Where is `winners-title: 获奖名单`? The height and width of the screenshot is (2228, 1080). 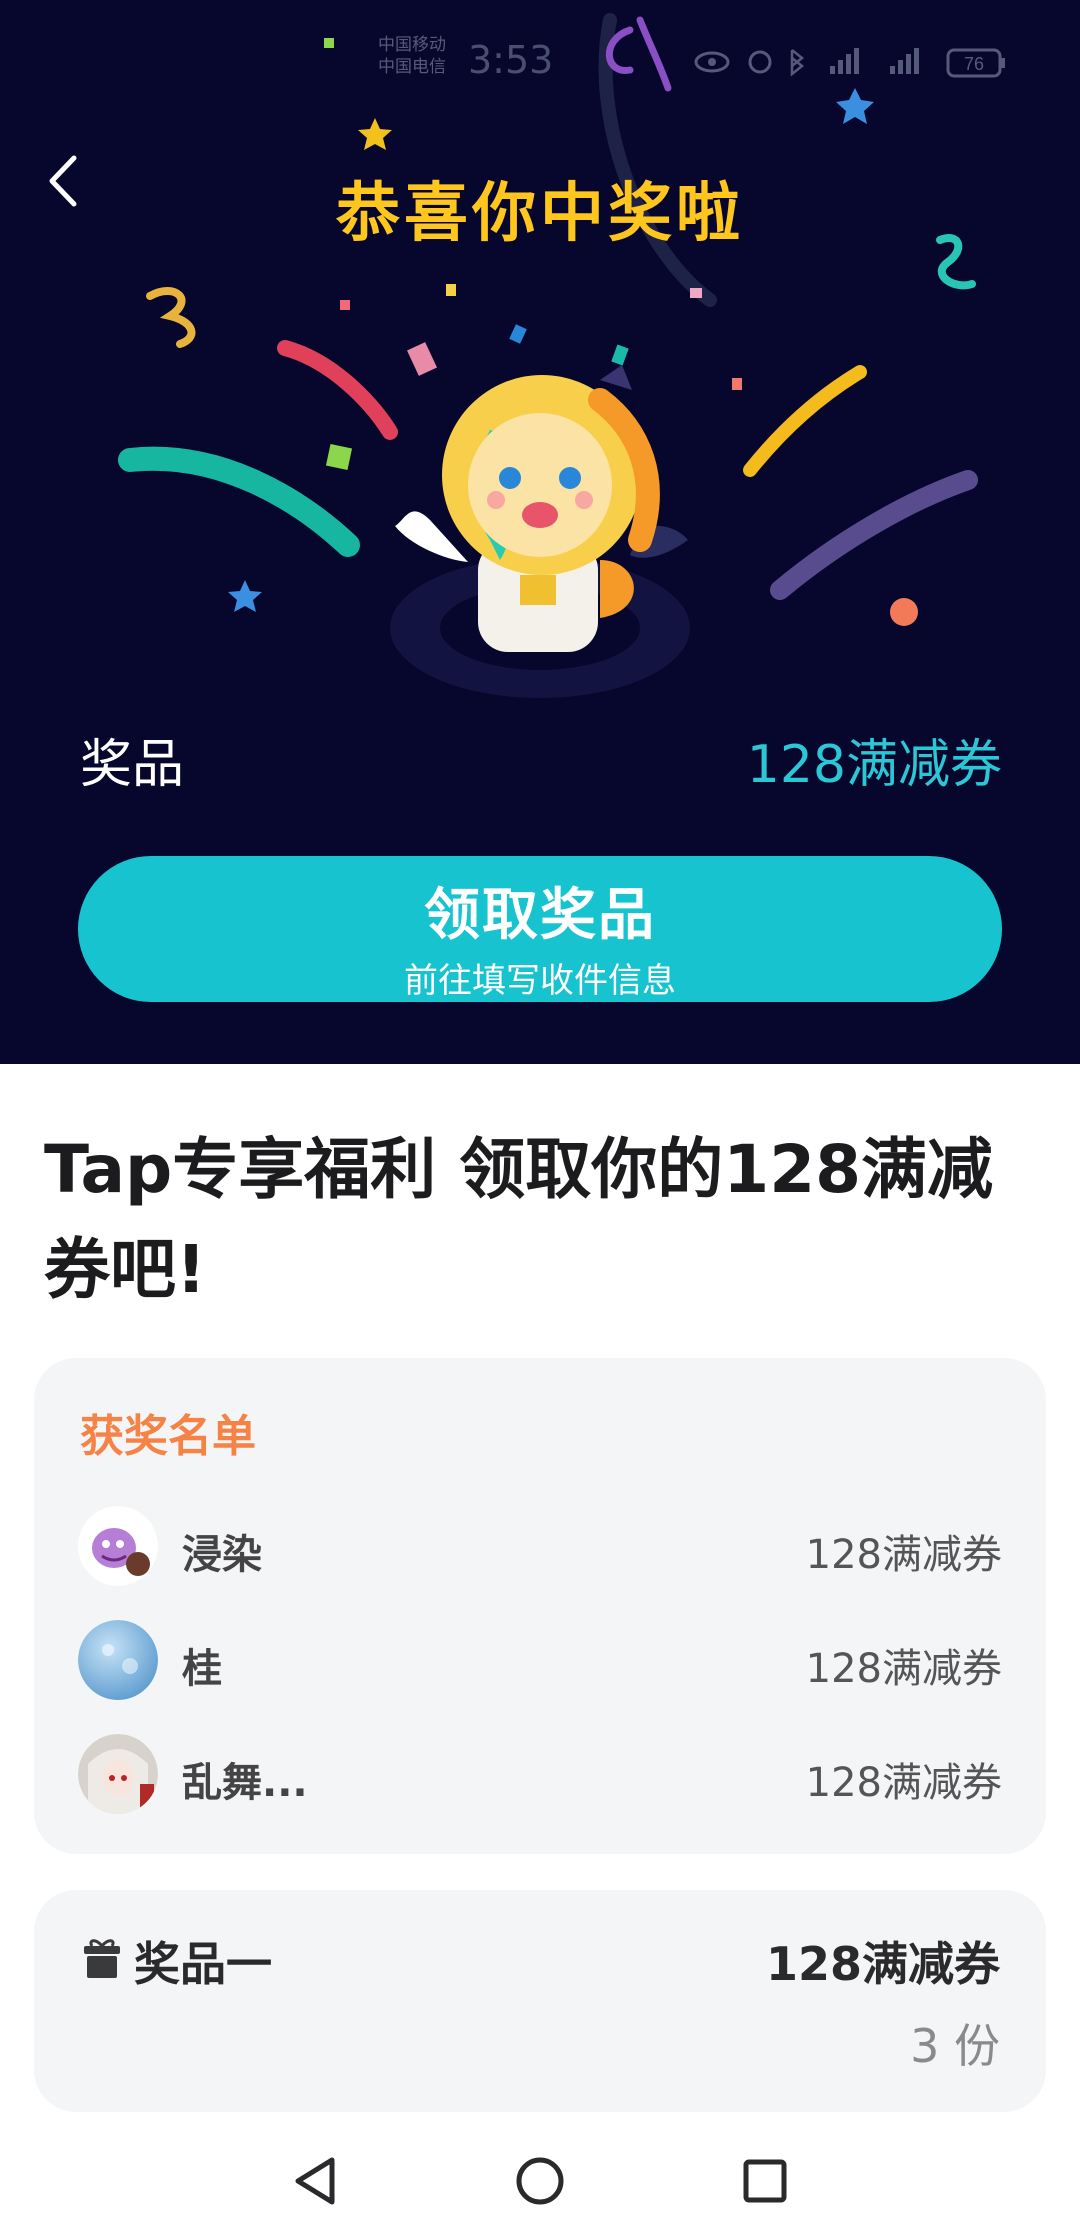
winners-title: 获奖名单 is located at coordinates (168, 1436).